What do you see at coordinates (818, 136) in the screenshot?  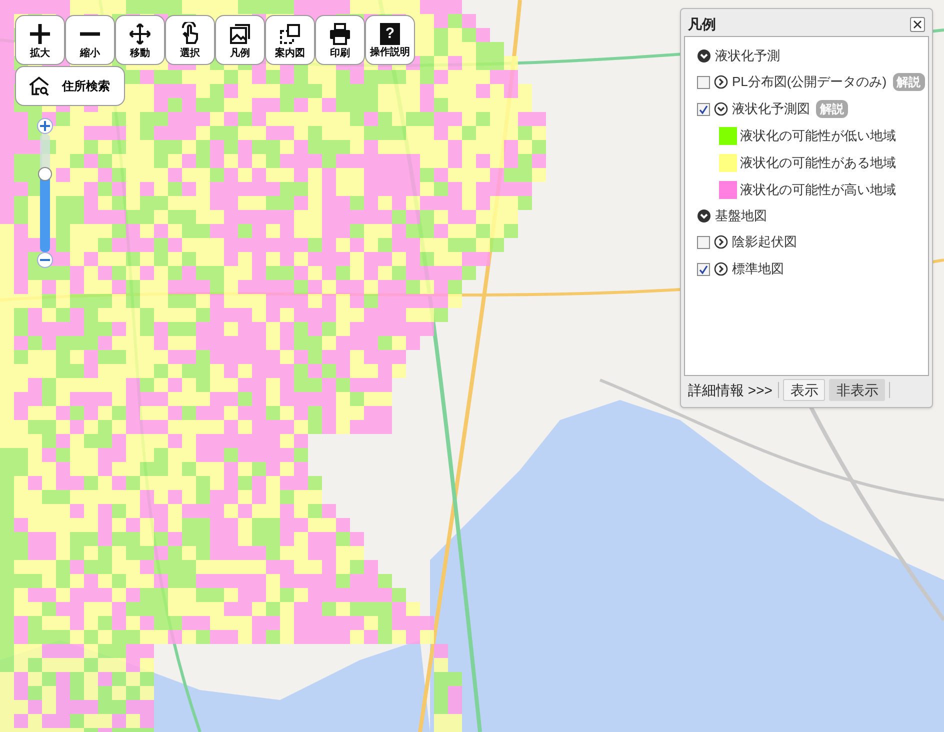 I see `legend-item-label: 液状化の可能性が低い地域` at bounding box center [818, 136].